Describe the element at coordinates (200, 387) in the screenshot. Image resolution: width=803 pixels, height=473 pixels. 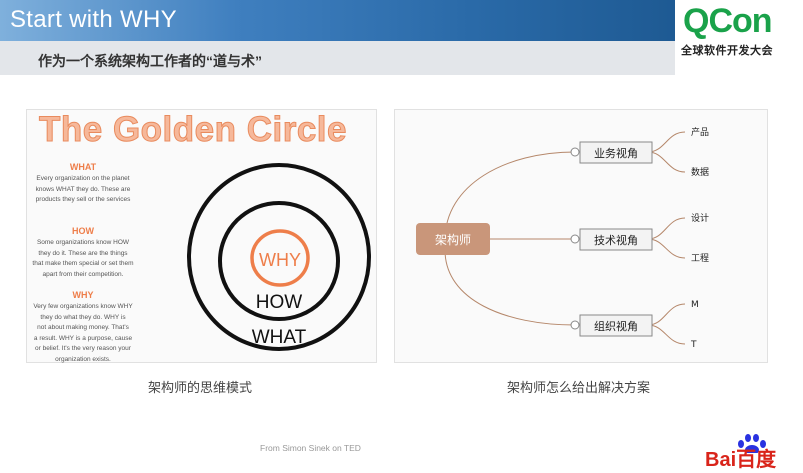
I see `left-caption: 架构师的思维模式` at that location.